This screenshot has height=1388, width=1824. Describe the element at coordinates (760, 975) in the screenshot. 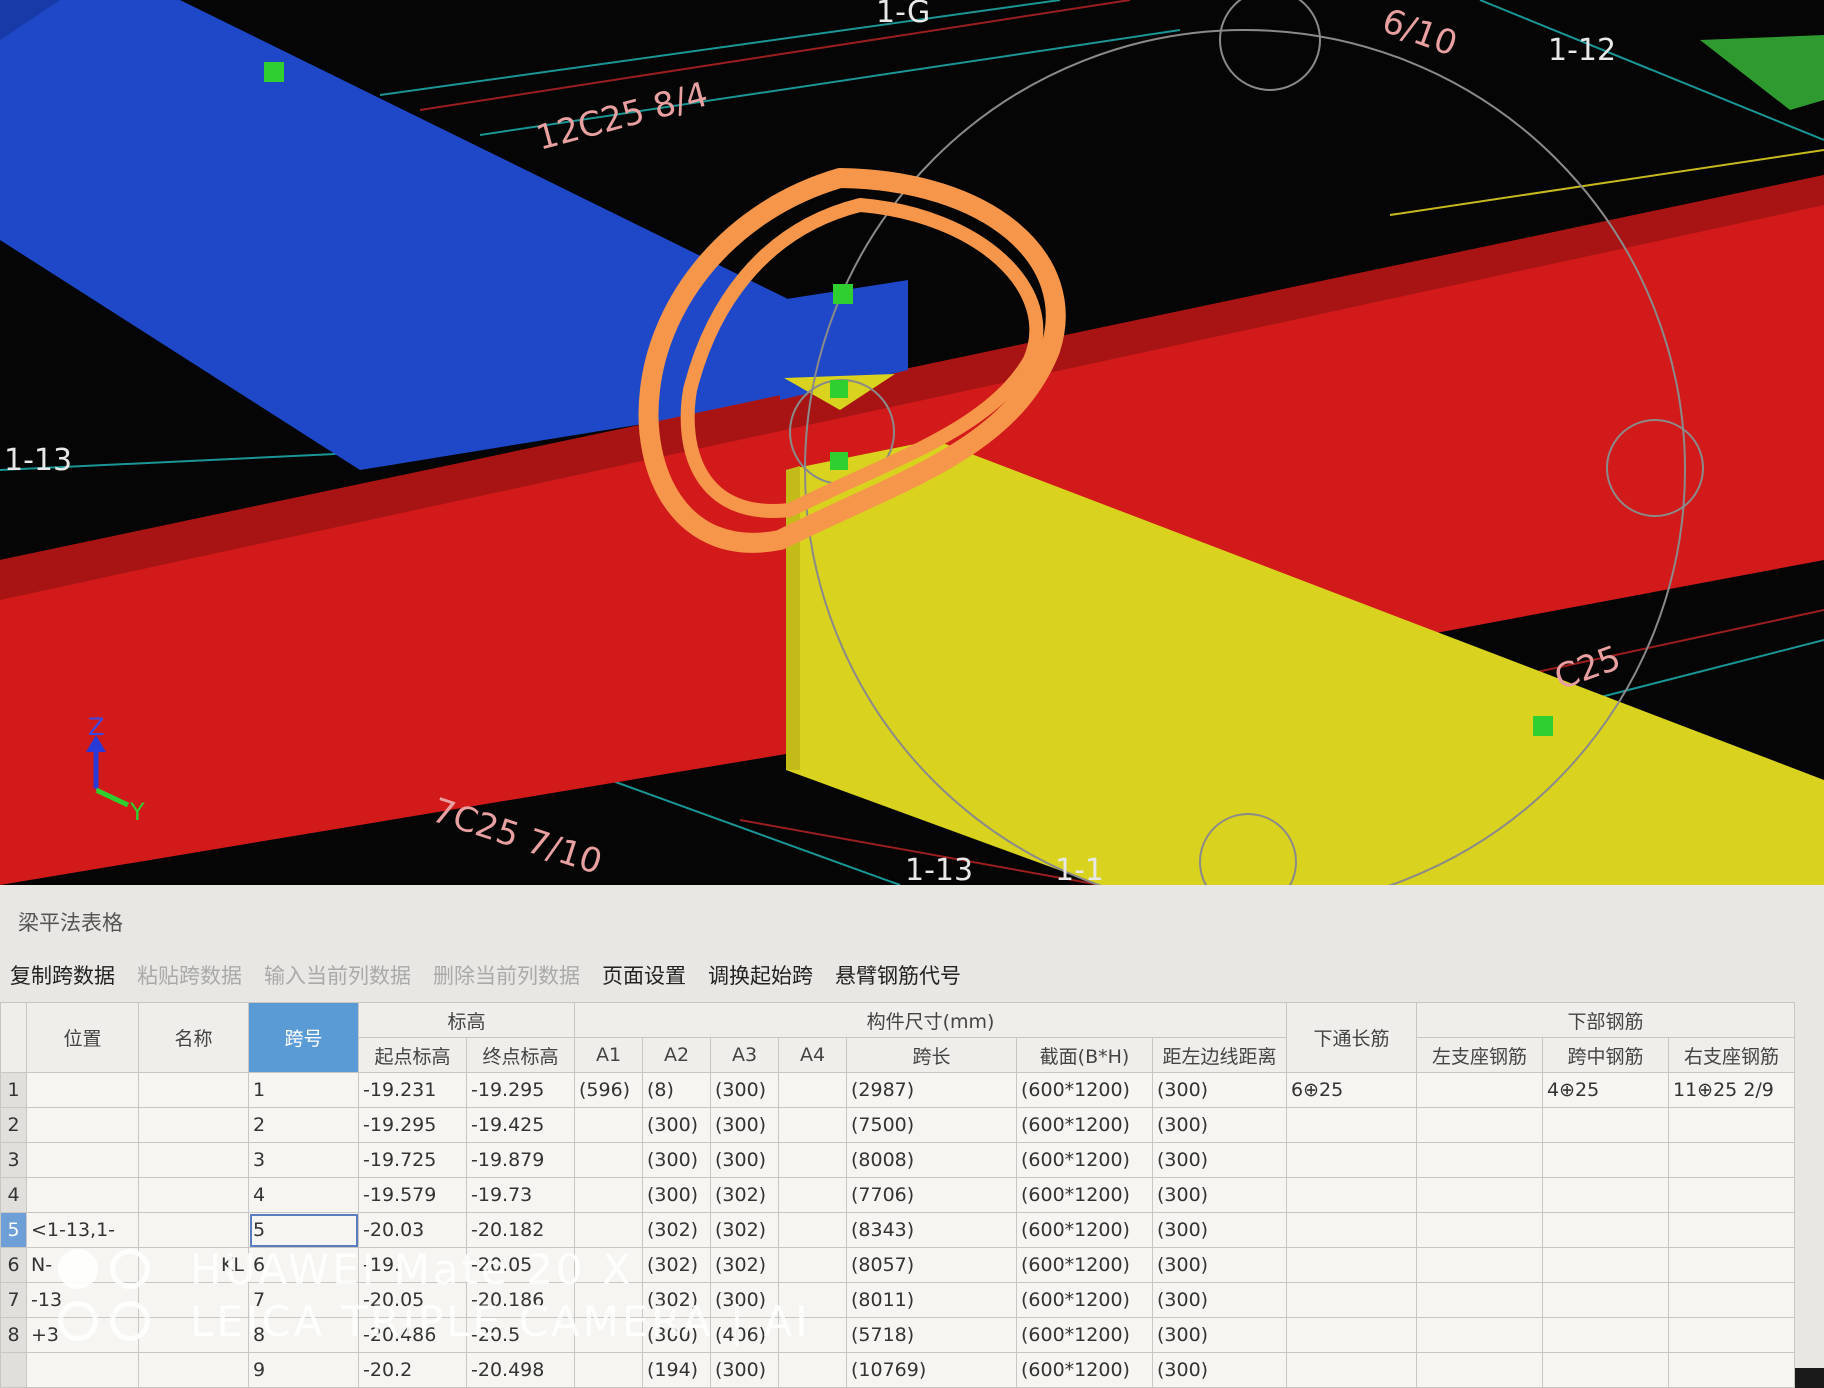

I see `swap-start-span-button: 调换起始跨` at that location.